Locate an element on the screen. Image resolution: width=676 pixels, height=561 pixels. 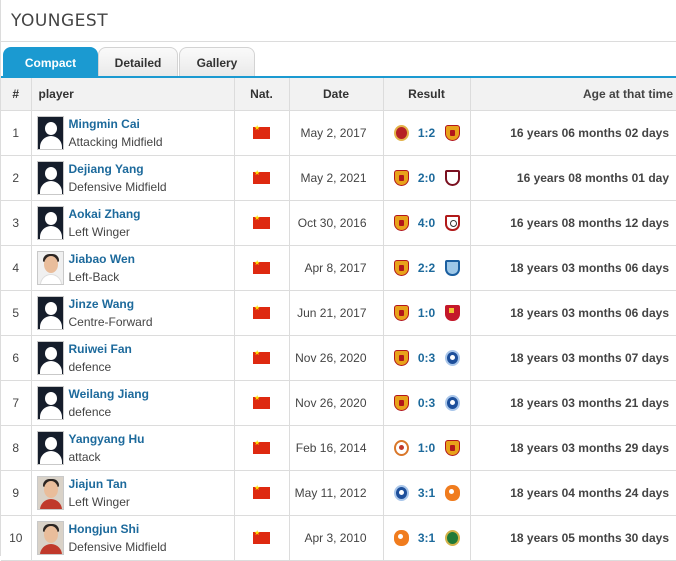
match-date: Feb 16, 2014 is located at coordinates (336, 448).